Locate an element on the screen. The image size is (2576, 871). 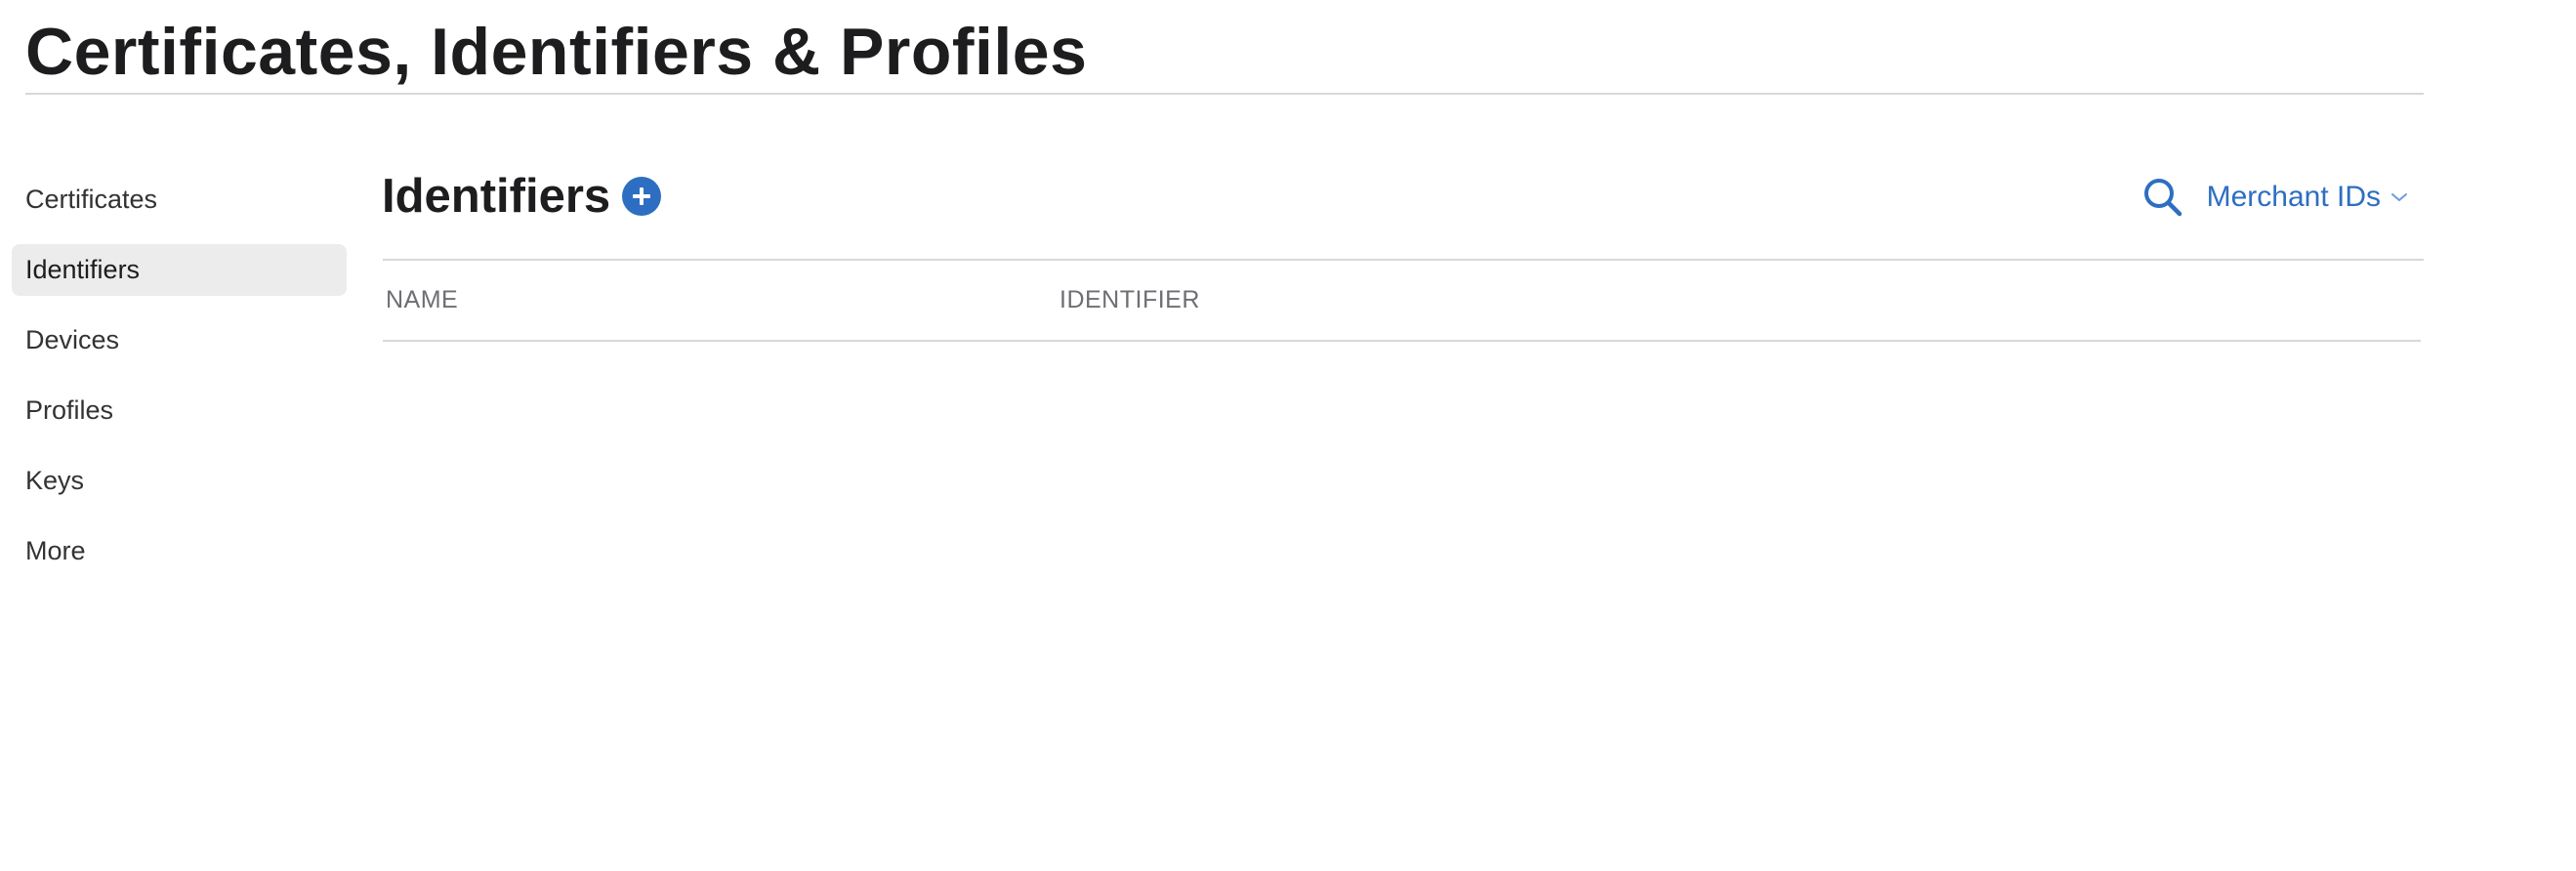
title-divider is located at coordinates (1224, 94).